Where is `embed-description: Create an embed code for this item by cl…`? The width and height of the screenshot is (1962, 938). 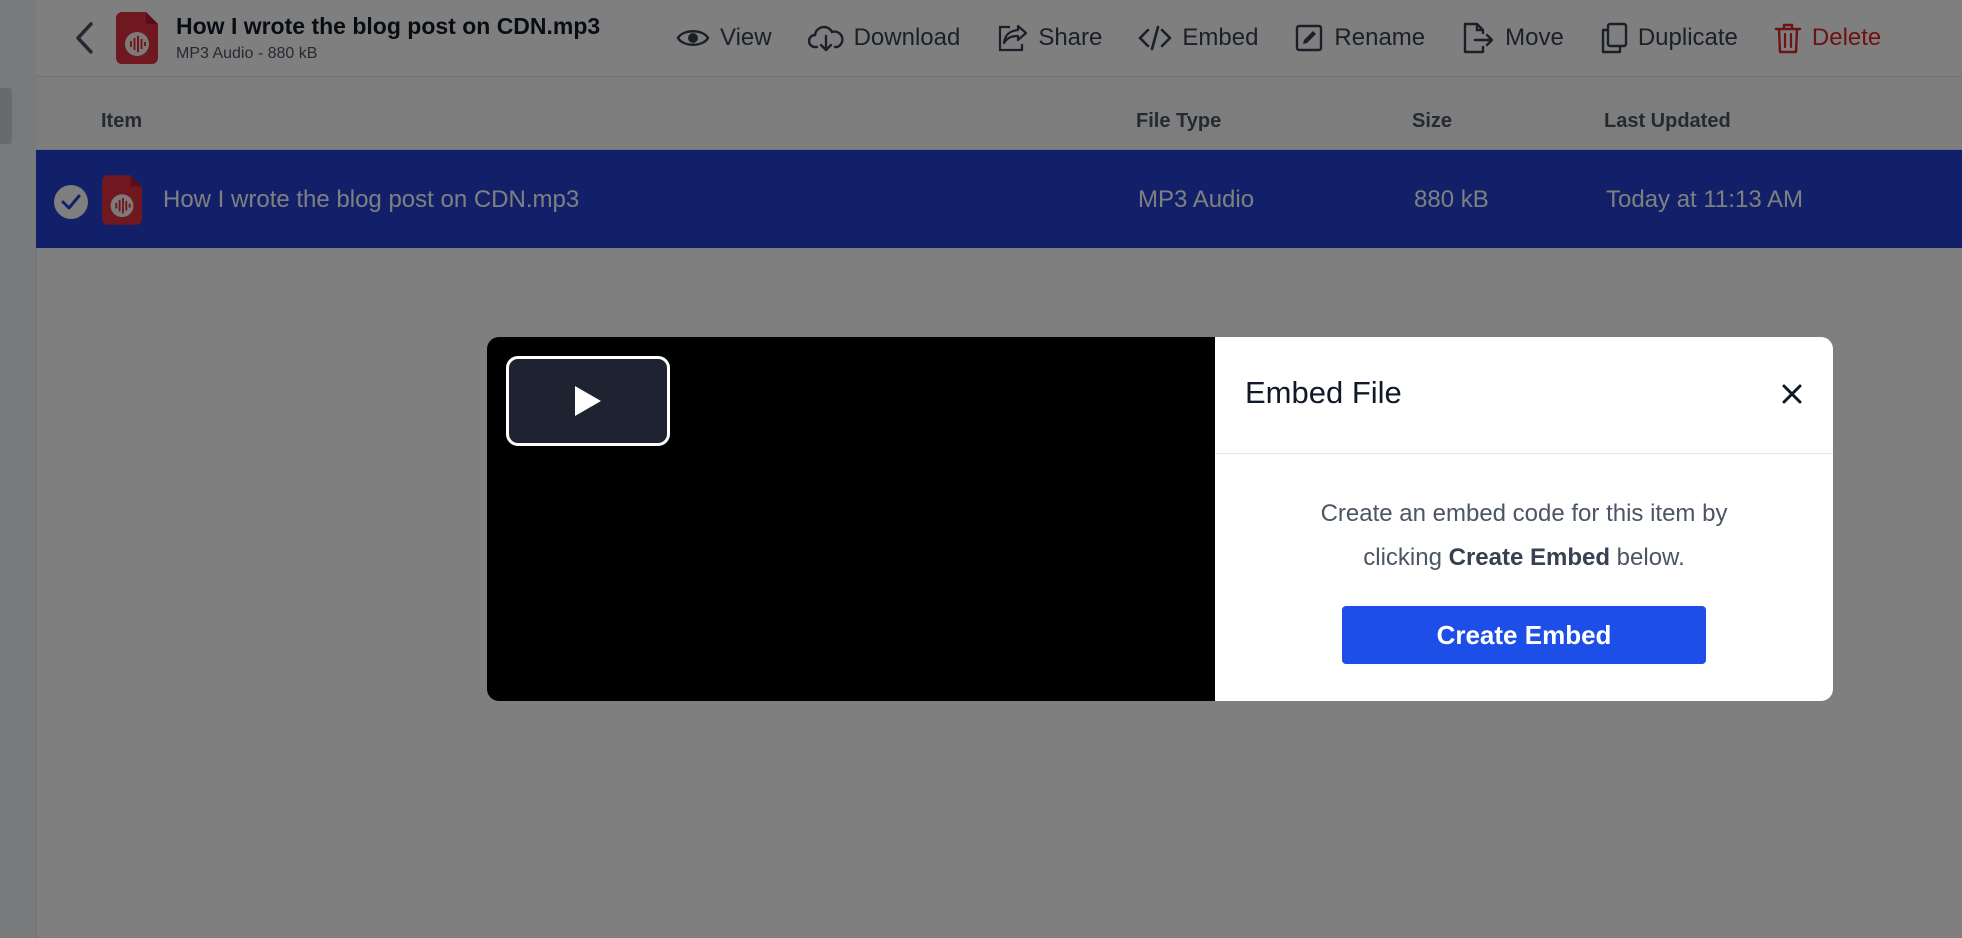 embed-description: Create an embed code for this item by cl… is located at coordinates (1524, 536).